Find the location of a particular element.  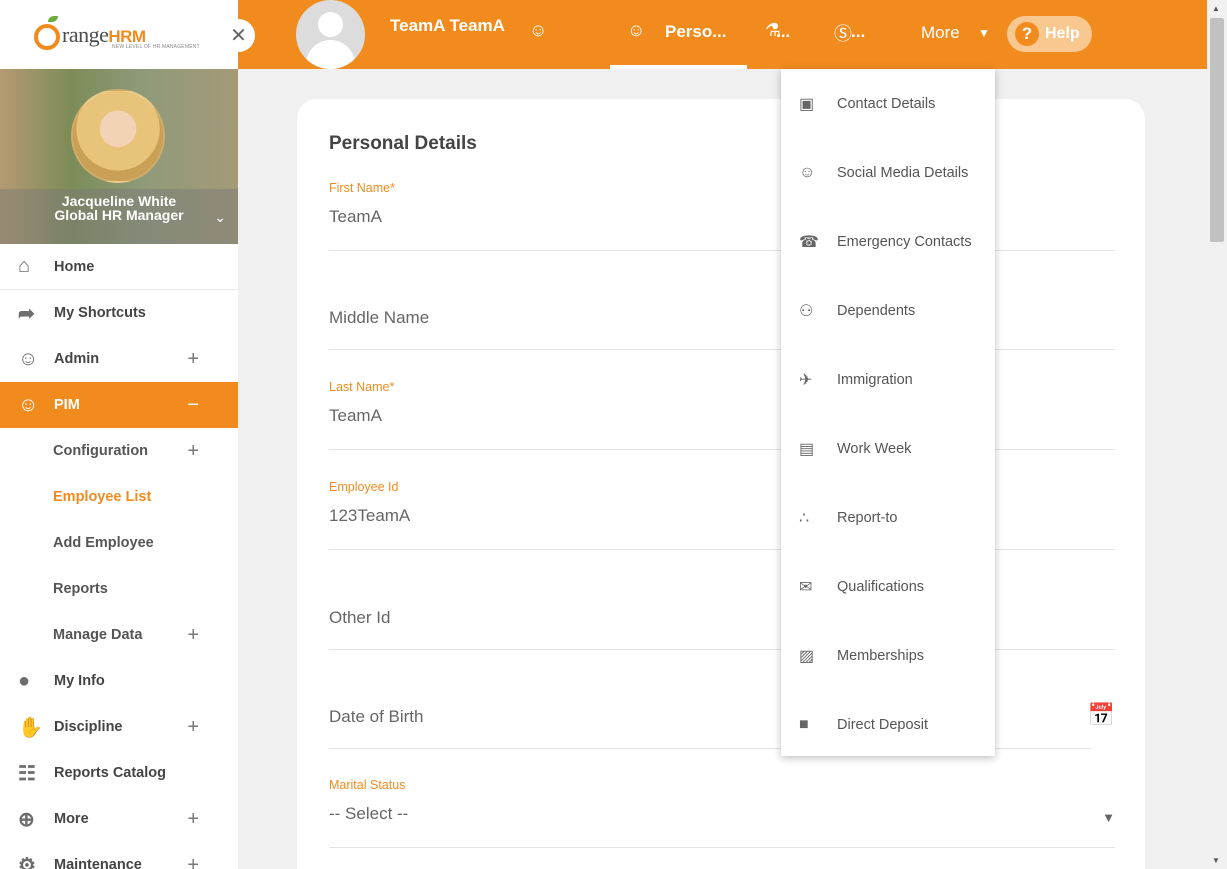

plus-circle-icon: ⊕ is located at coordinates (26, 819).